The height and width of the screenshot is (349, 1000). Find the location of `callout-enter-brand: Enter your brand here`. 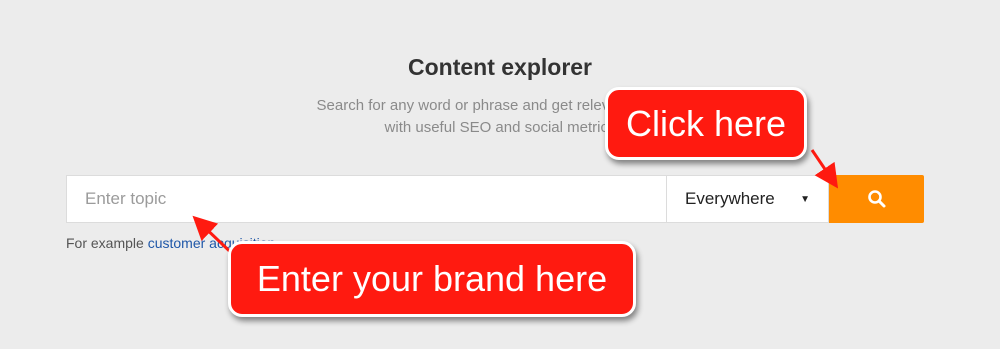

callout-enter-brand: Enter your brand here is located at coordinates (432, 279).